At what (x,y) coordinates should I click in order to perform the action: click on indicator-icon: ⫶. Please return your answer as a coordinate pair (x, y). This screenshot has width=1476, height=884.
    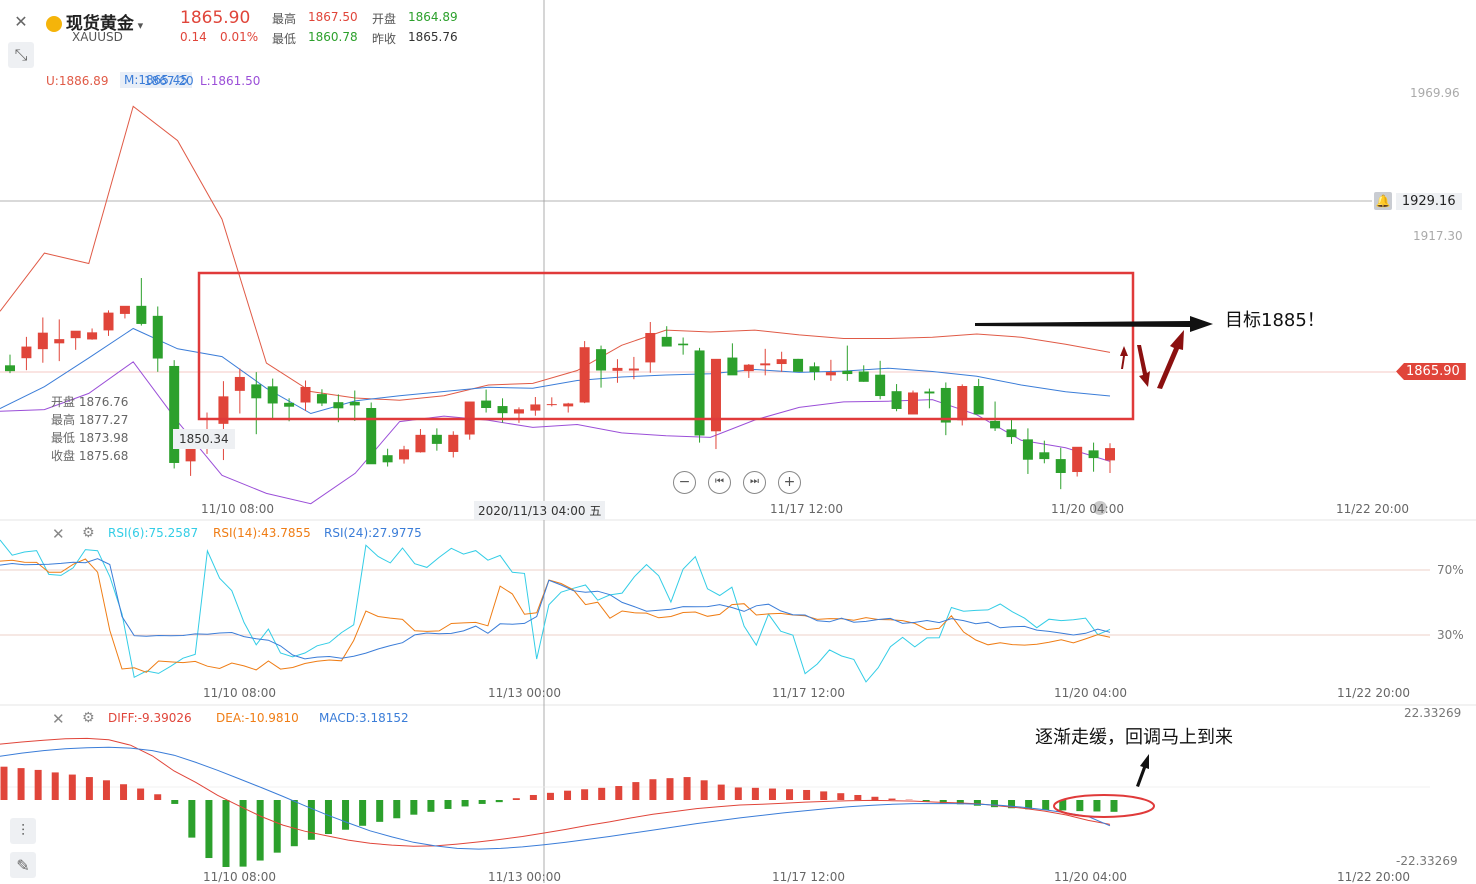
    Looking at the image, I should click on (23, 831).